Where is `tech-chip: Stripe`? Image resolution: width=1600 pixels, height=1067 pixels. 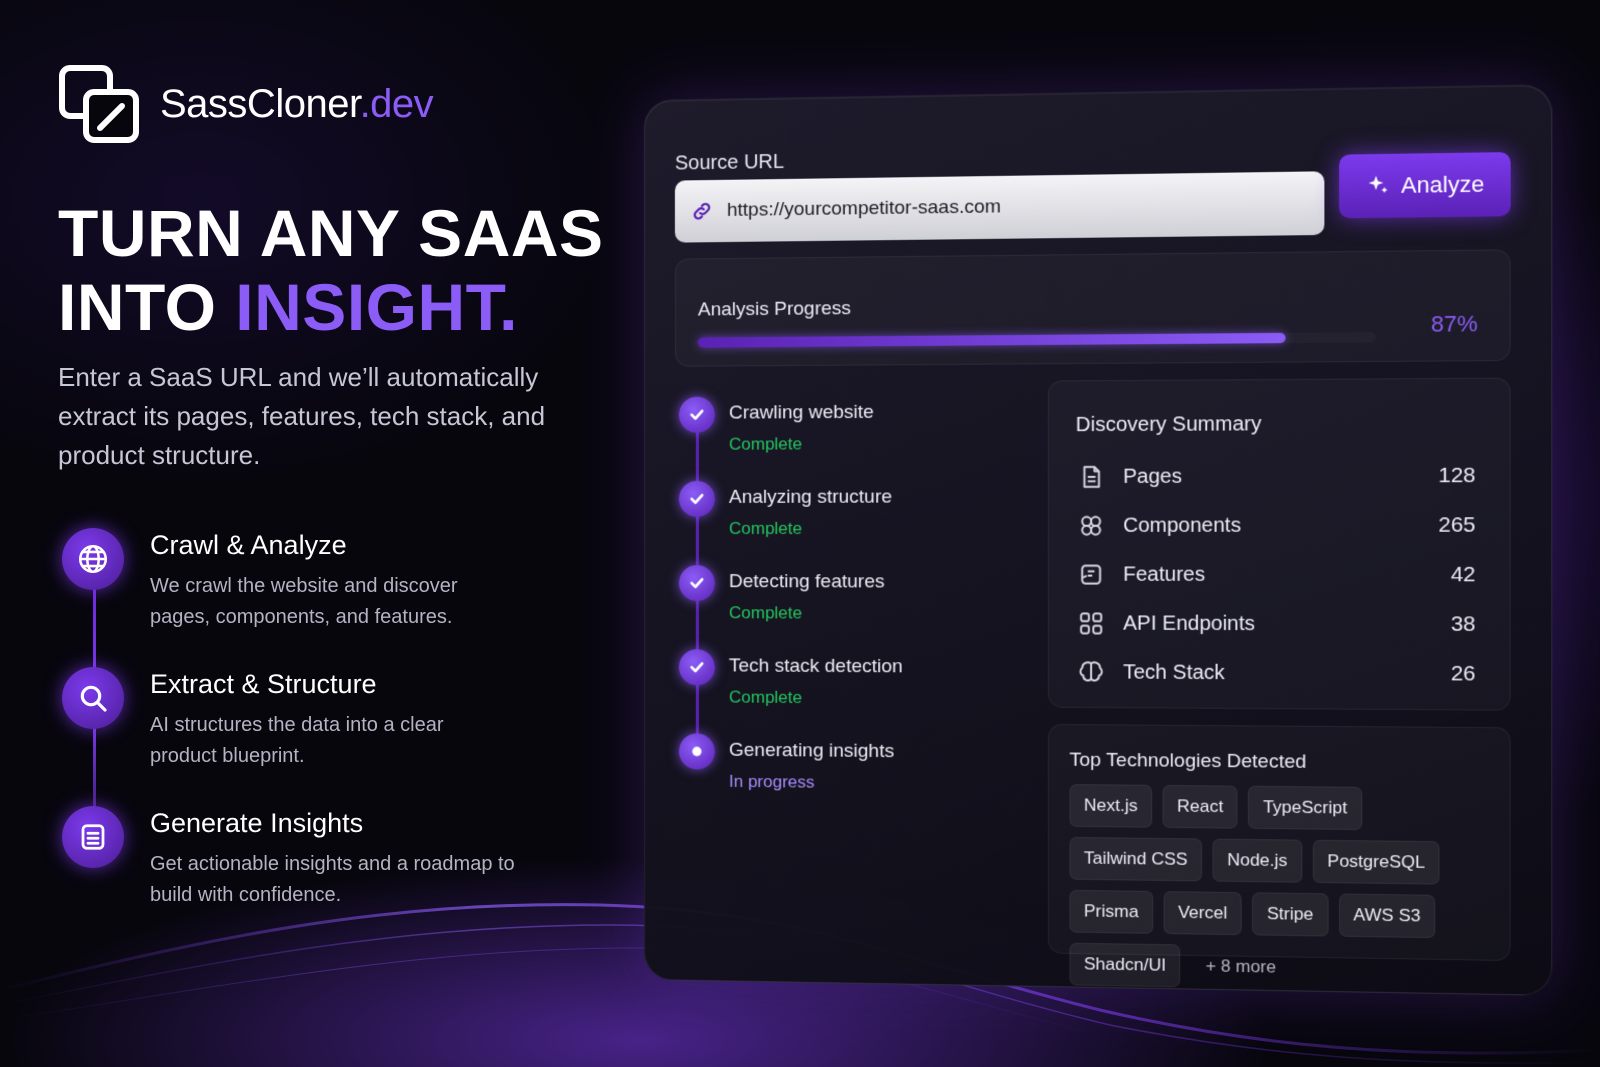
tech-chip: Stripe is located at coordinates (1290, 914).